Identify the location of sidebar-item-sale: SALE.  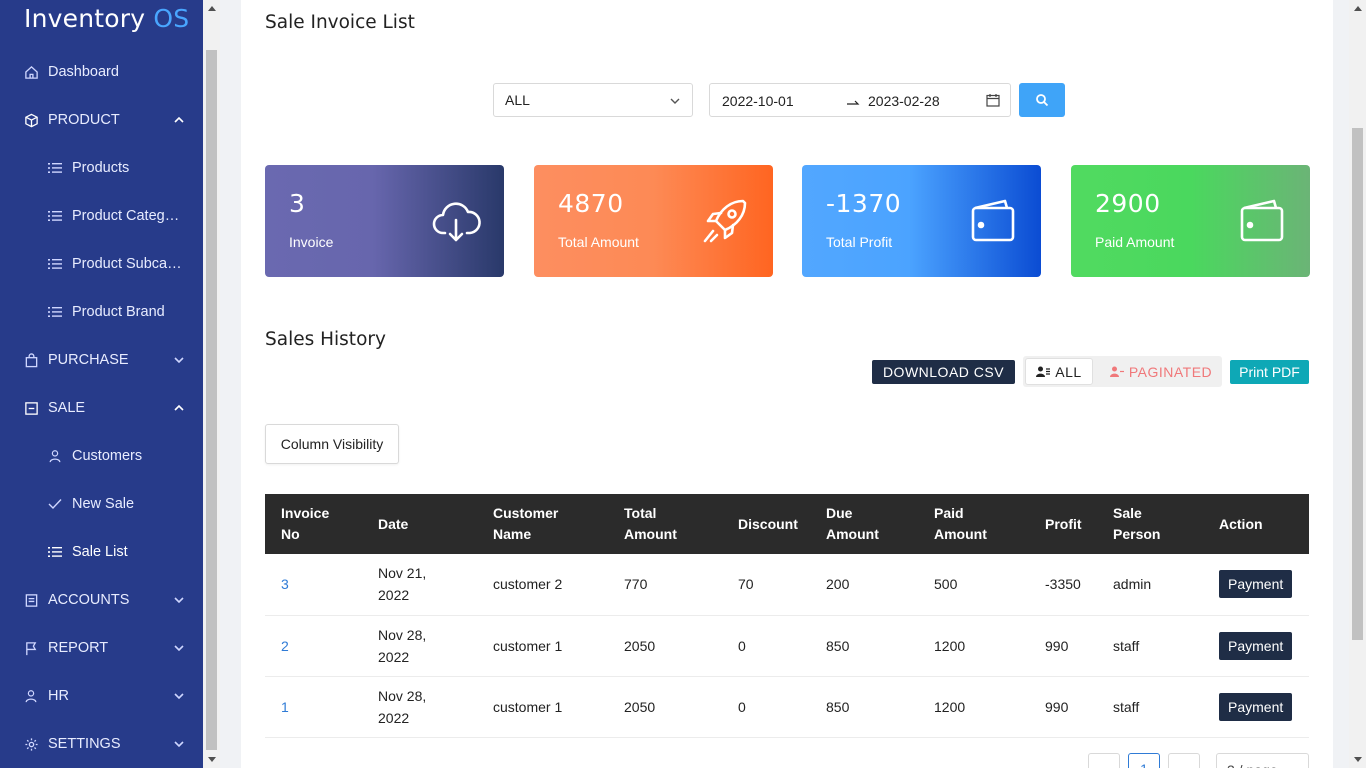
(101, 408).